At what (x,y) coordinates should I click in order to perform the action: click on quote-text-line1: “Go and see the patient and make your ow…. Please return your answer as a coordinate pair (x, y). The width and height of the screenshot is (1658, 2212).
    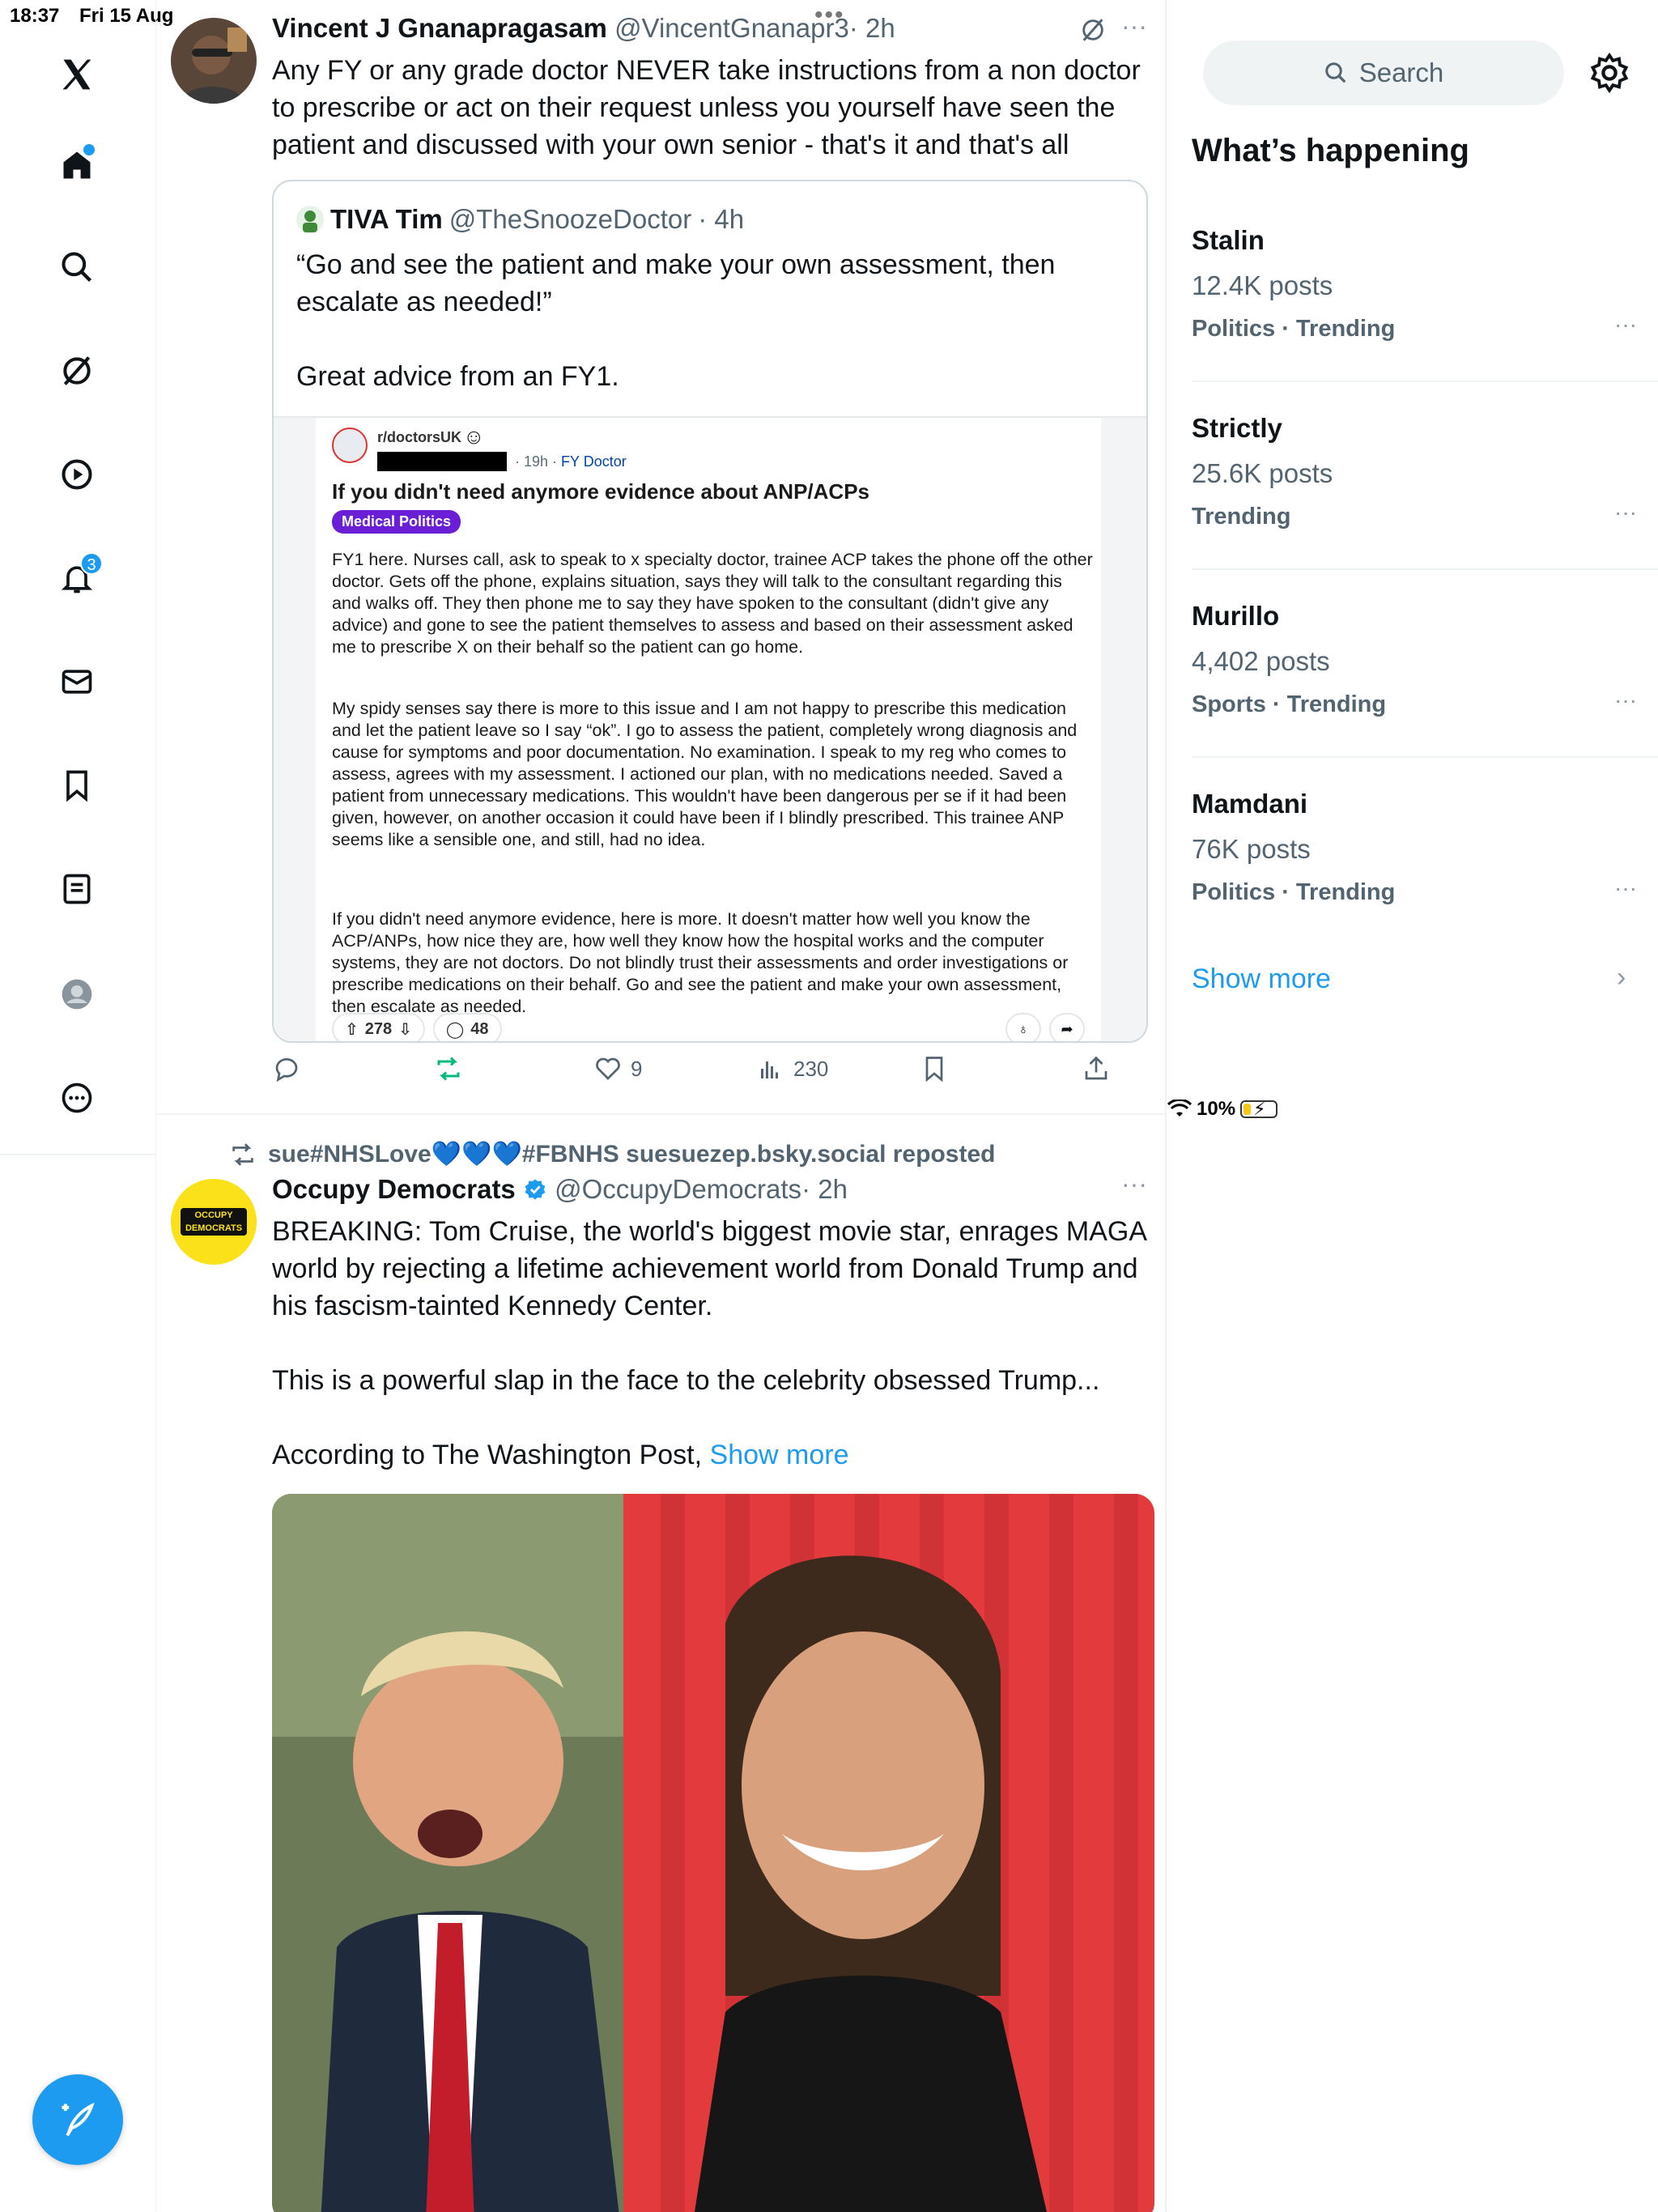
    Looking at the image, I should click on (676, 283).